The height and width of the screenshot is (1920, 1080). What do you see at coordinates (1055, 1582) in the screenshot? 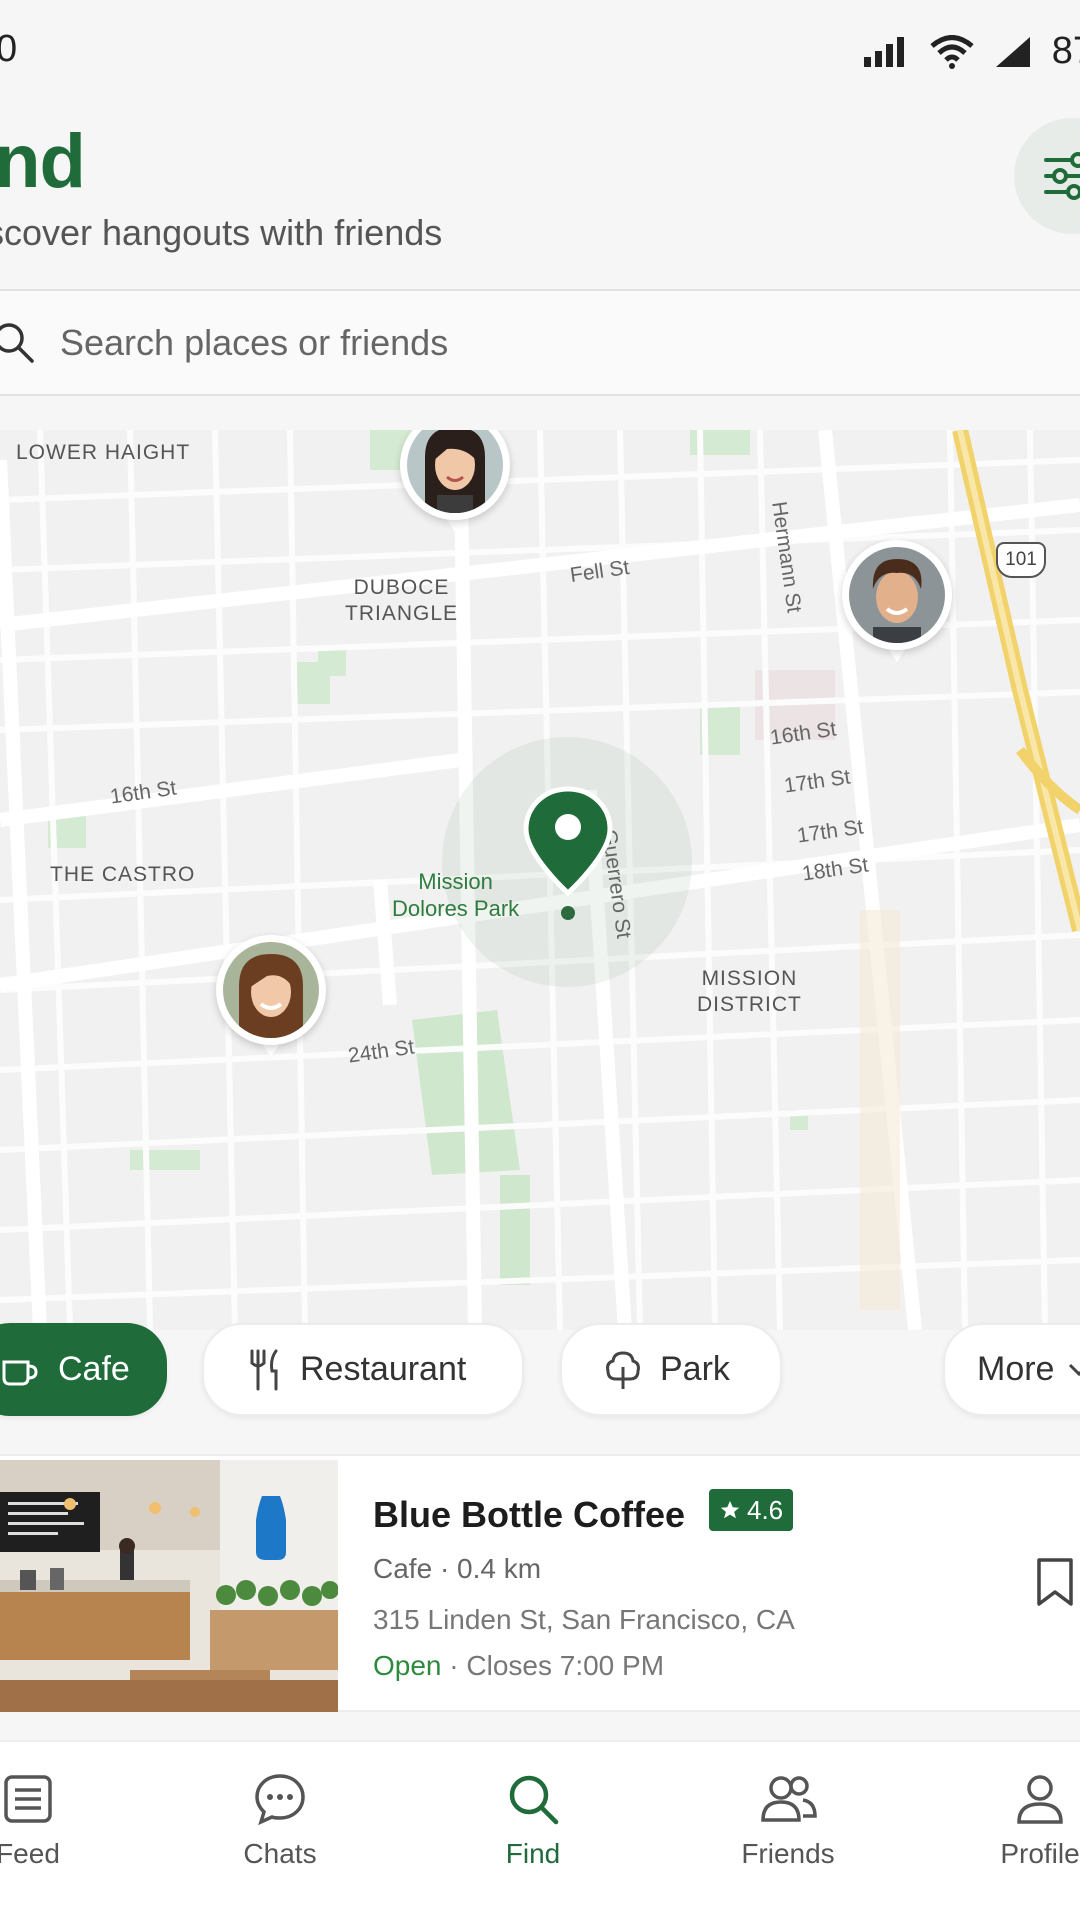
I see `bookmark-icon` at bounding box center [1055, 1582].